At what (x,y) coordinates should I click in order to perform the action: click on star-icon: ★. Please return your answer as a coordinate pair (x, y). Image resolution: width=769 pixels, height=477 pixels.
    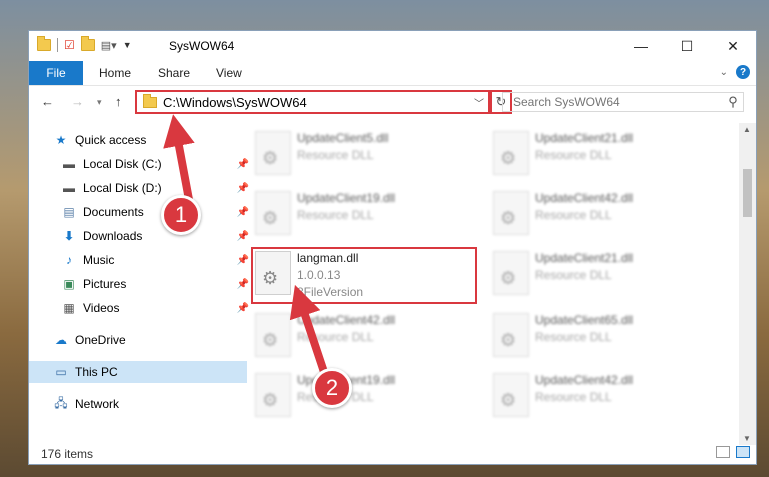
    Looking at the image, I should click on (61, 140).